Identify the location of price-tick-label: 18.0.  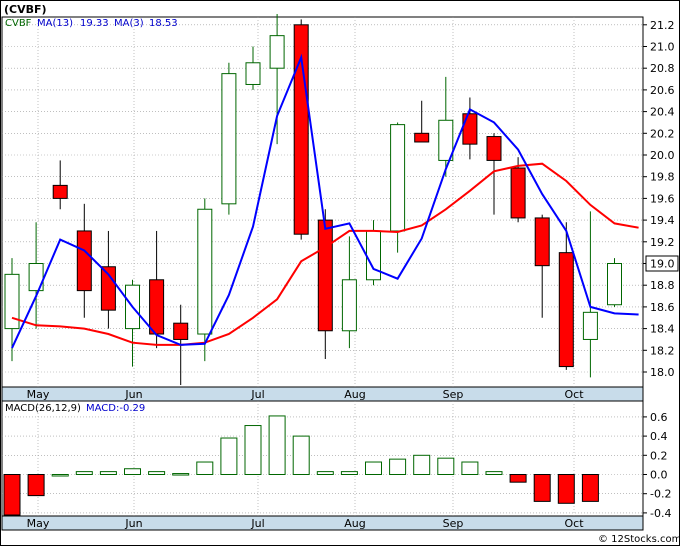
(662, 372).